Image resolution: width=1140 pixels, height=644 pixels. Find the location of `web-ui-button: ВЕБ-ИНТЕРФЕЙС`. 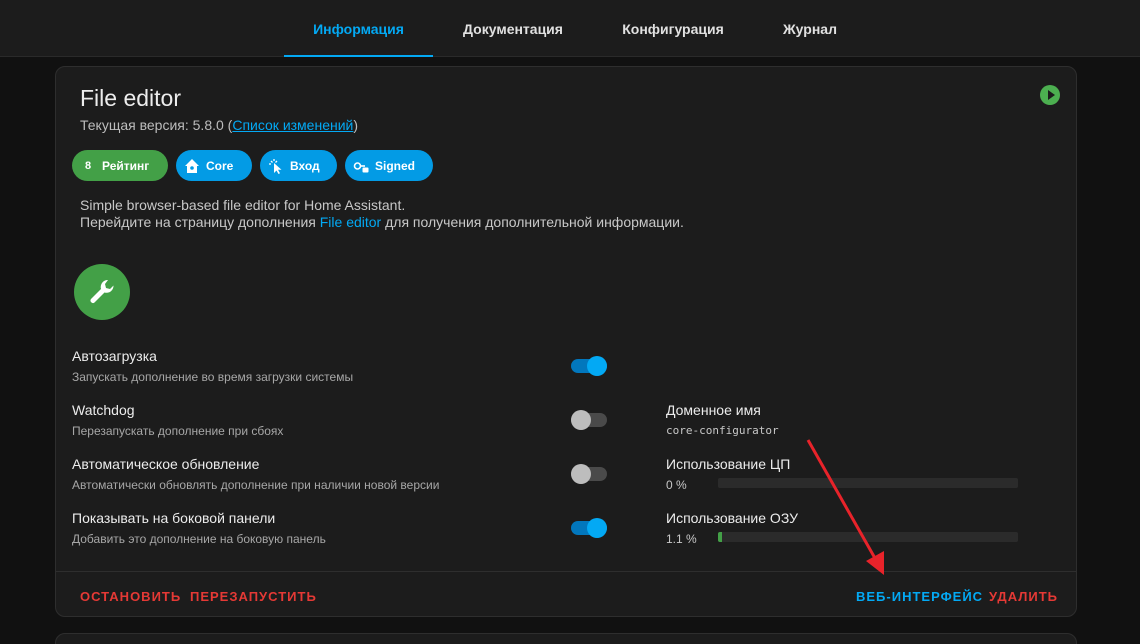

web-ui-button: ВЕБ-ИНТЕРФЕЙС is located at coordinates (919, 596).